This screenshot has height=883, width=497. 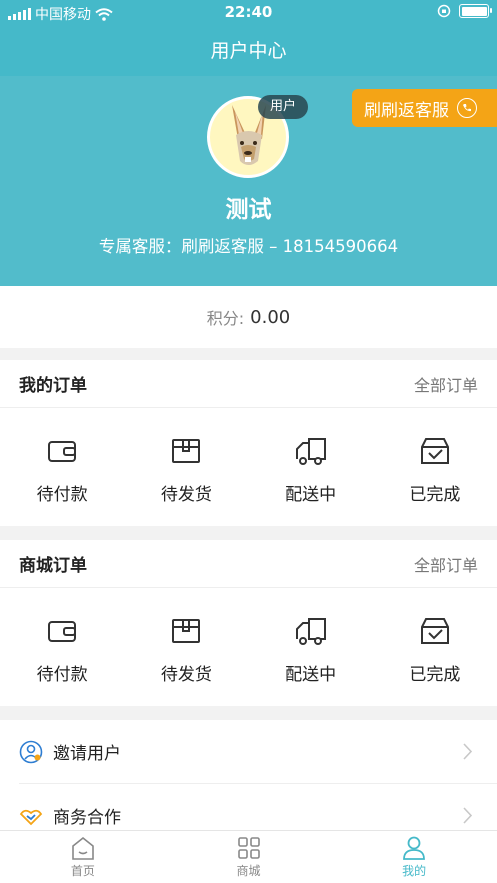 What do you see at coordinates (31, 751) in the screenshot?
I see `invite-user-icon` at bounding box center [31, 751].